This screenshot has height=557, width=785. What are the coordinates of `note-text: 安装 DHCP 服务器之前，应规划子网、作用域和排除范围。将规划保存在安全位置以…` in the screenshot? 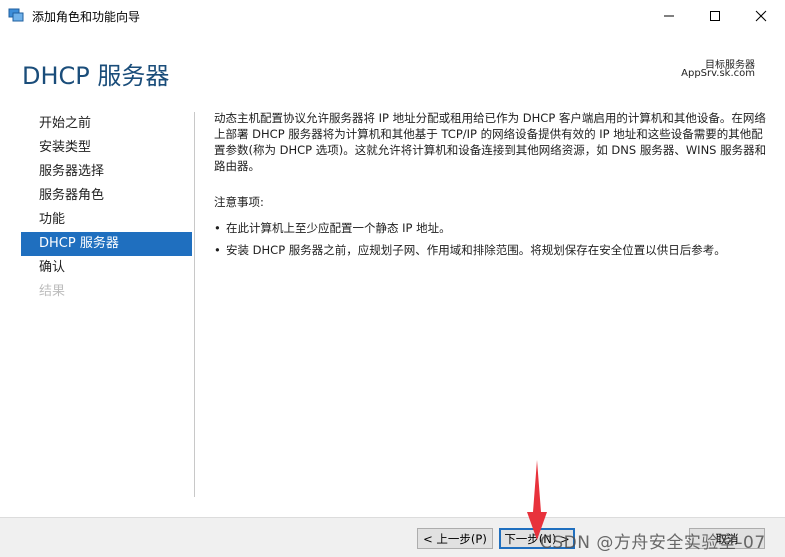 It's located at (476, 250).